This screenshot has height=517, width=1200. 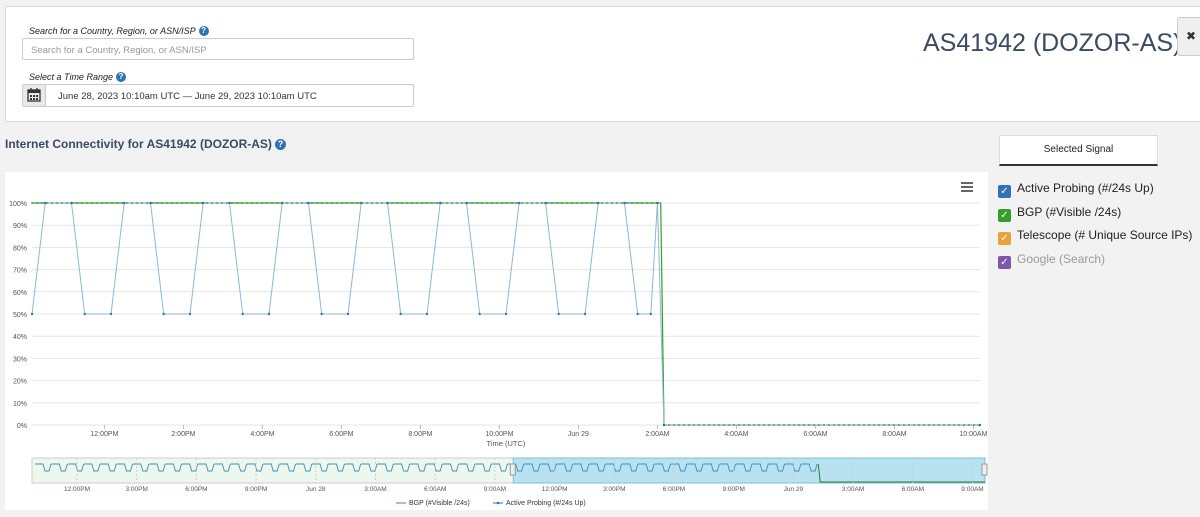 What do you see at coordinates (1188, 36) in the screenshot?
I see `share-button: ✖` at bounding box center [1188, 36].